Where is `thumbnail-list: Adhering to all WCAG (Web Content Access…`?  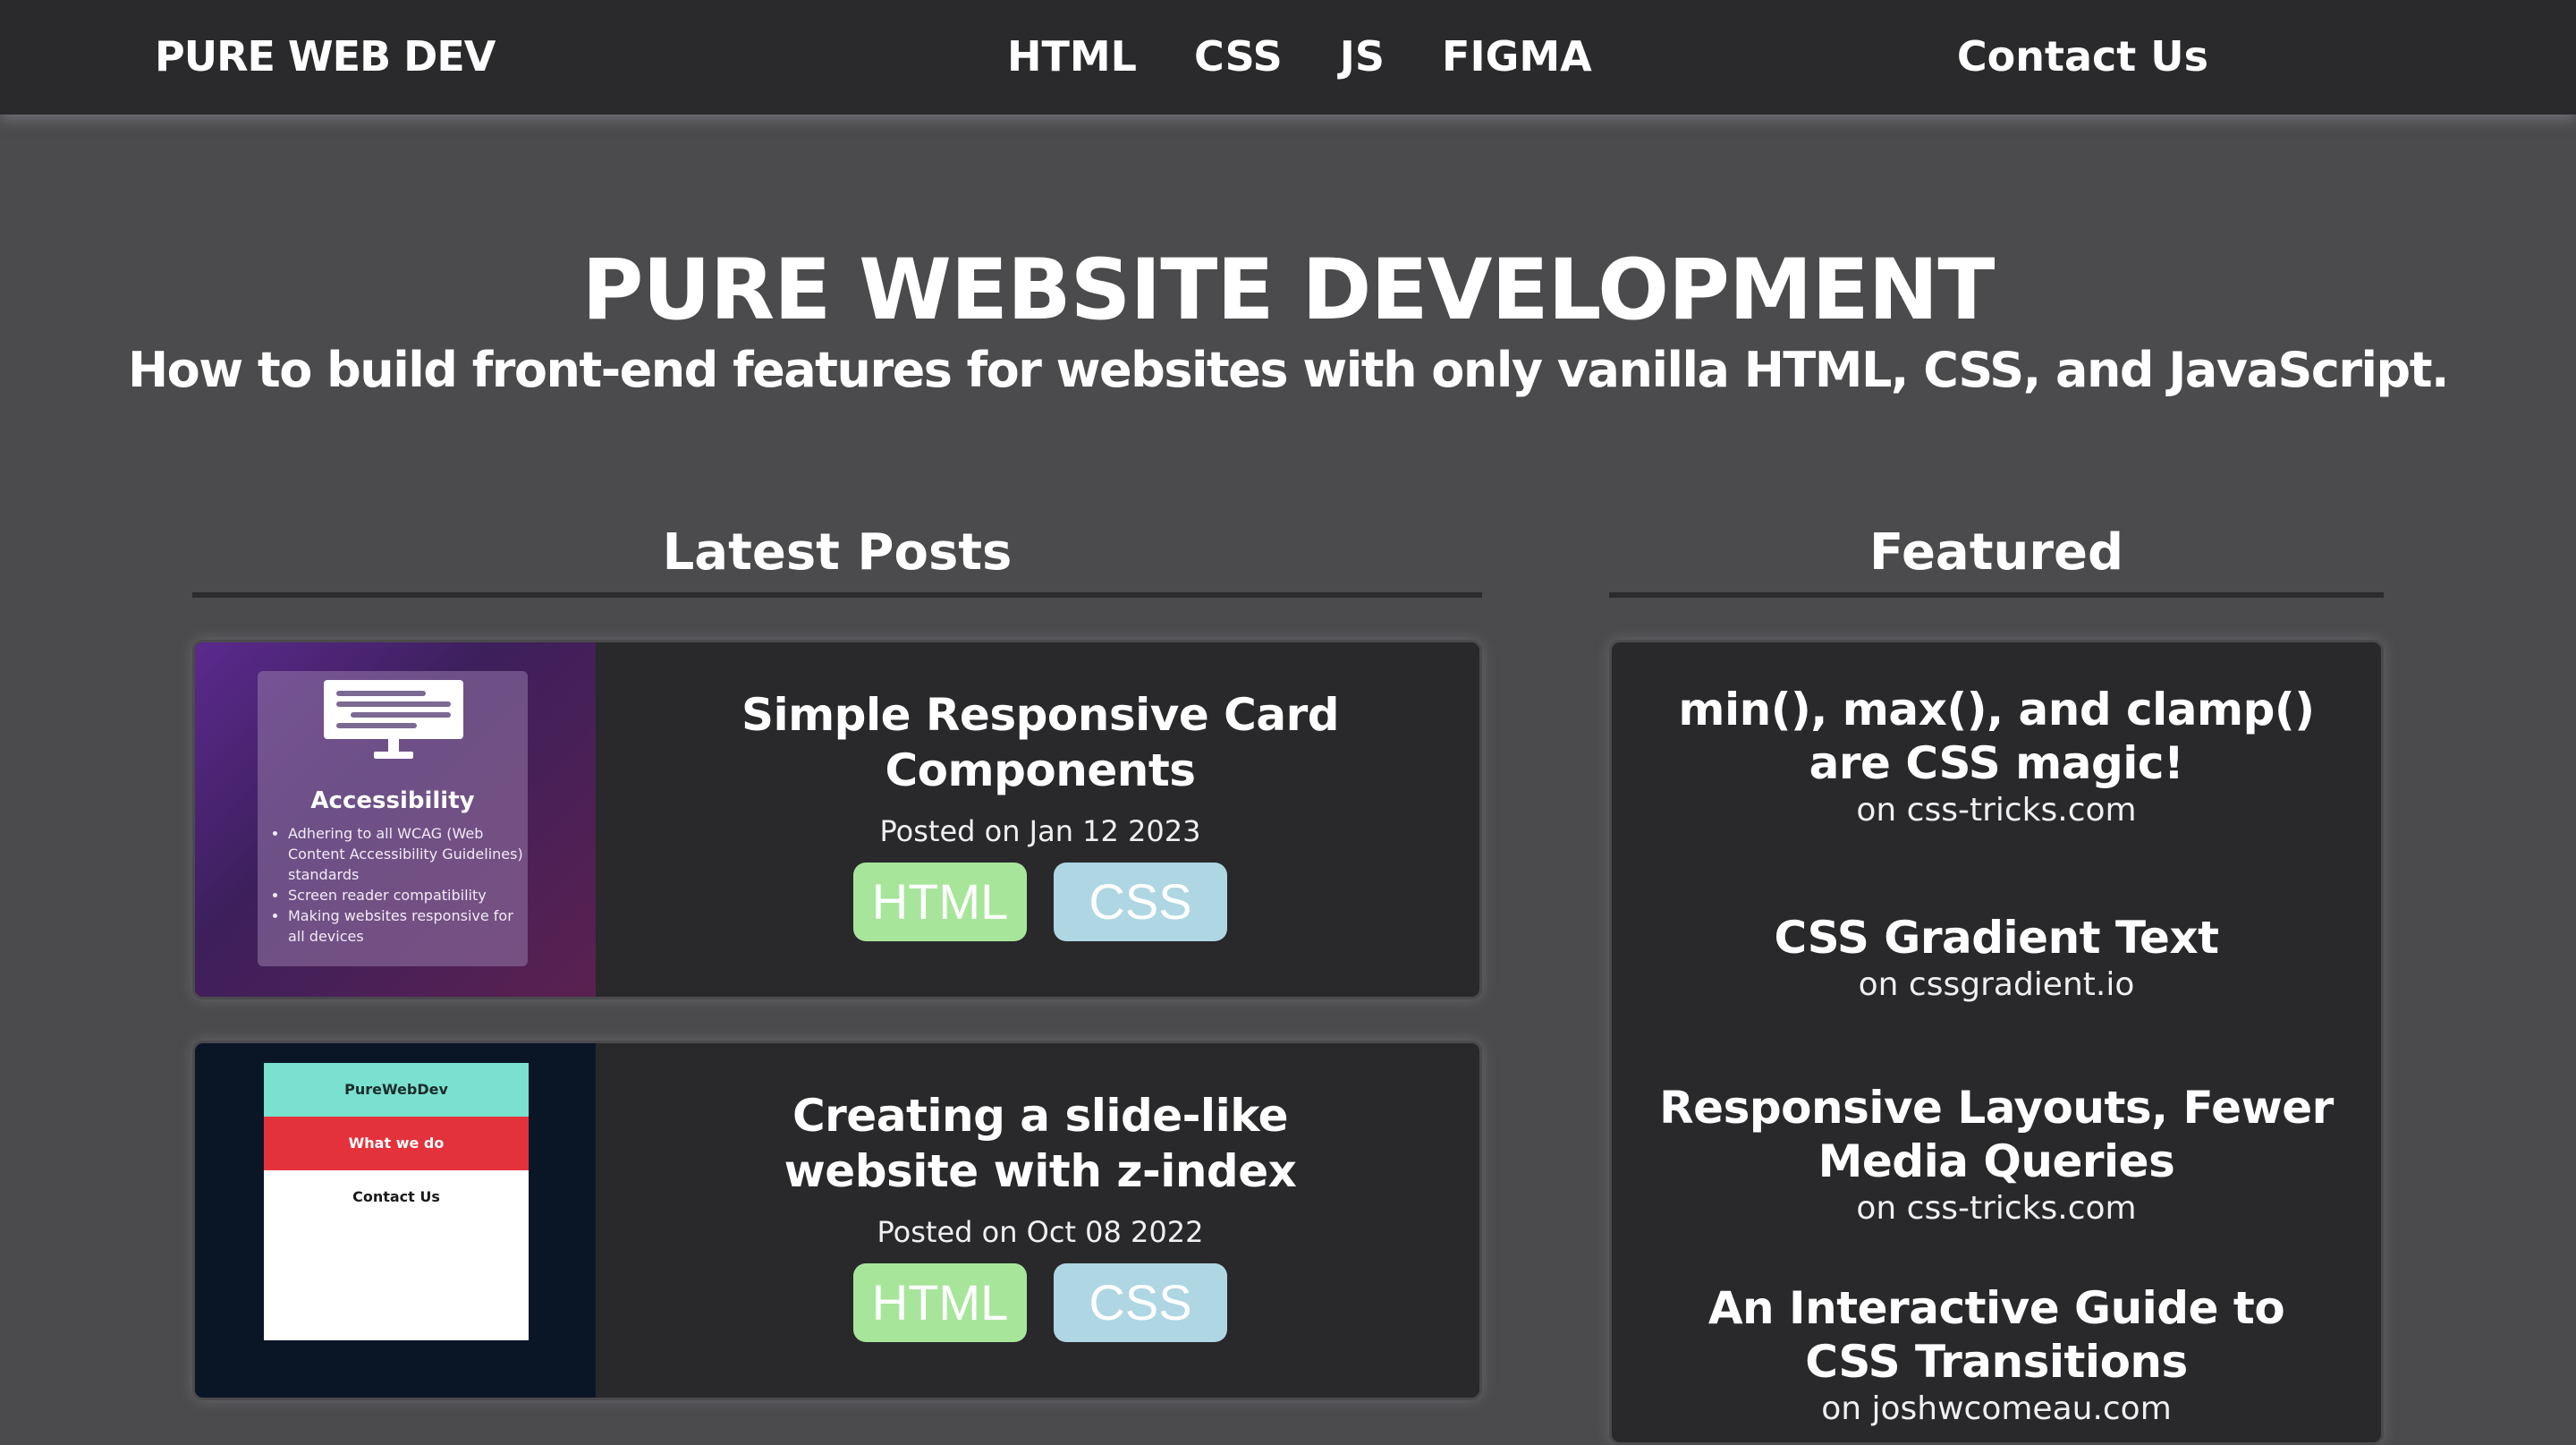 thumbnail-list: Adhering to all WCAG (Web Content Access… is located at coordinates (396, 885).